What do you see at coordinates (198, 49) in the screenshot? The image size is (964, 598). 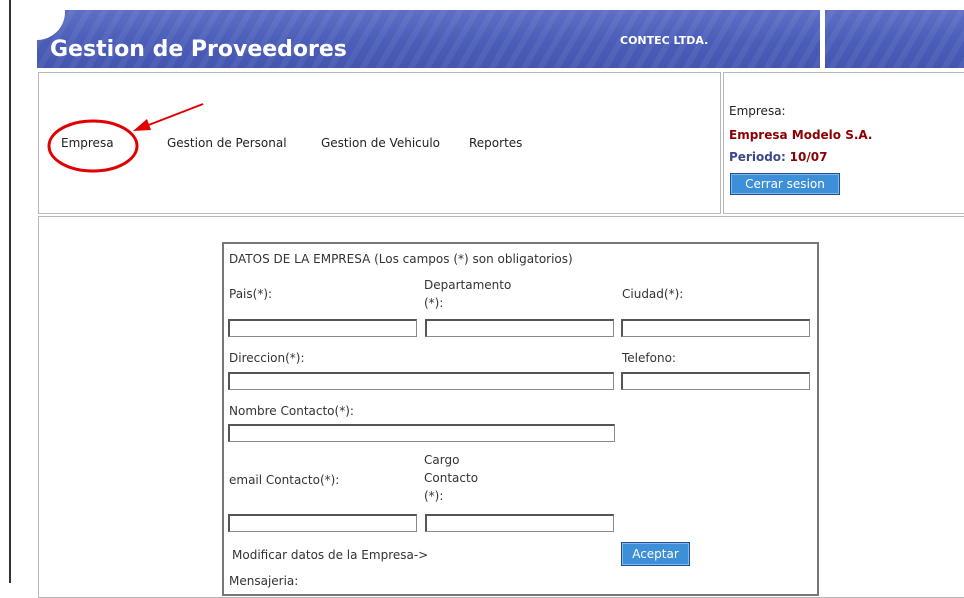 I see `app-title: Gestion de Proveedores` at bounding box center [198, 49].